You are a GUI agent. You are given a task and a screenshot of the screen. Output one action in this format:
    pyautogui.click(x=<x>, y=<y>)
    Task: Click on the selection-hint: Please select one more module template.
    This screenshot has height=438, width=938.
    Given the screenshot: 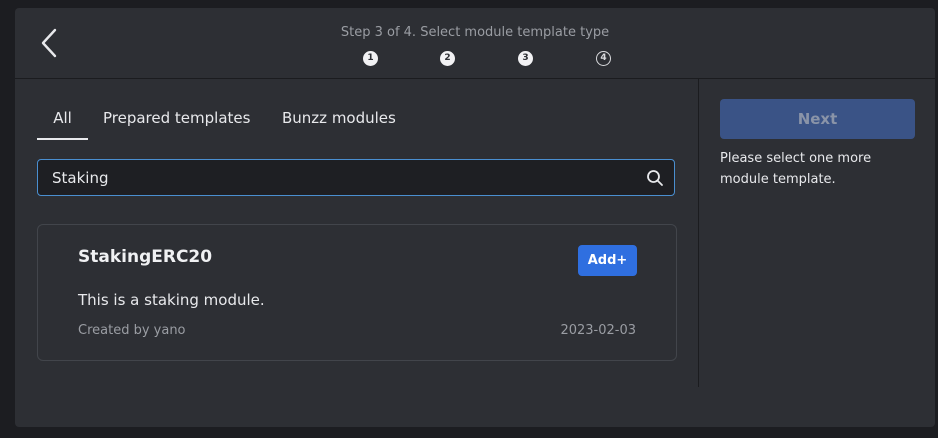 What is the action you would take?
    pyautogui.click(x=796, y=169)
    